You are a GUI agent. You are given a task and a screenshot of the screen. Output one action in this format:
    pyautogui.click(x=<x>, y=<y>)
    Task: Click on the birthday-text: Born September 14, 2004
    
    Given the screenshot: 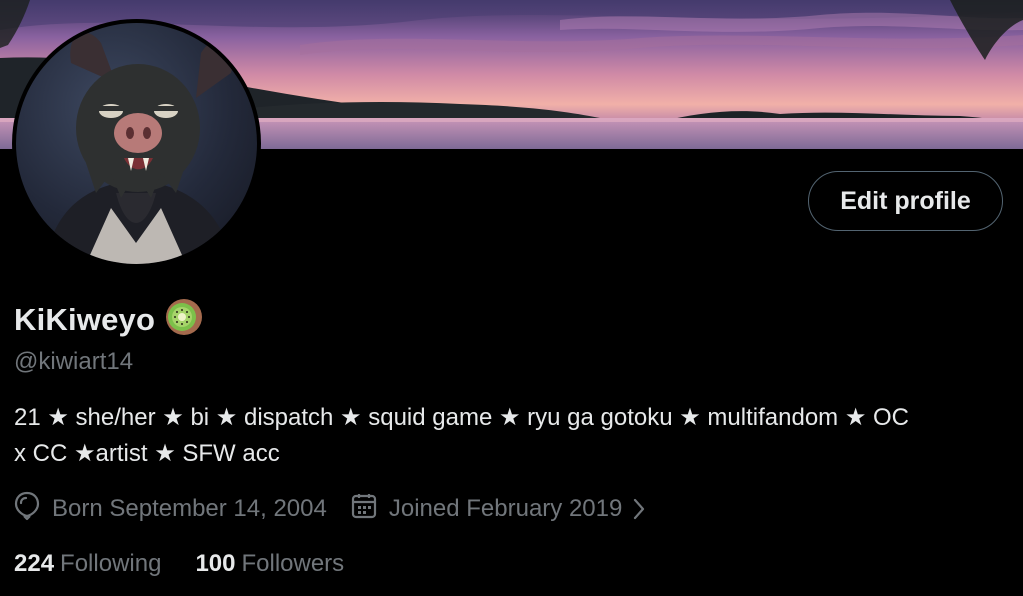 What is the action you would take?
    pyautogui.click(x=189, y=508)
    